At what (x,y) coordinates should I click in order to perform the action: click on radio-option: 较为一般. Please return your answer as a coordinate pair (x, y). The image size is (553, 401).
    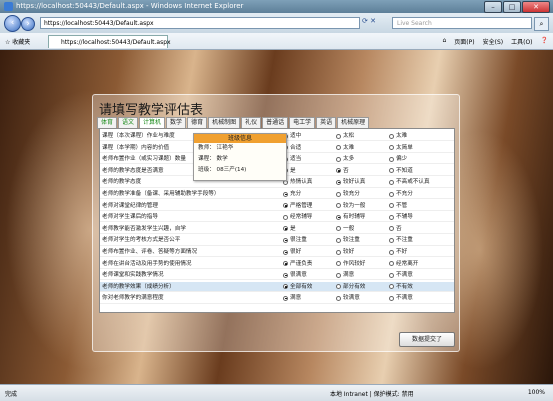
    Looking at the image, I should click on (350, 206).